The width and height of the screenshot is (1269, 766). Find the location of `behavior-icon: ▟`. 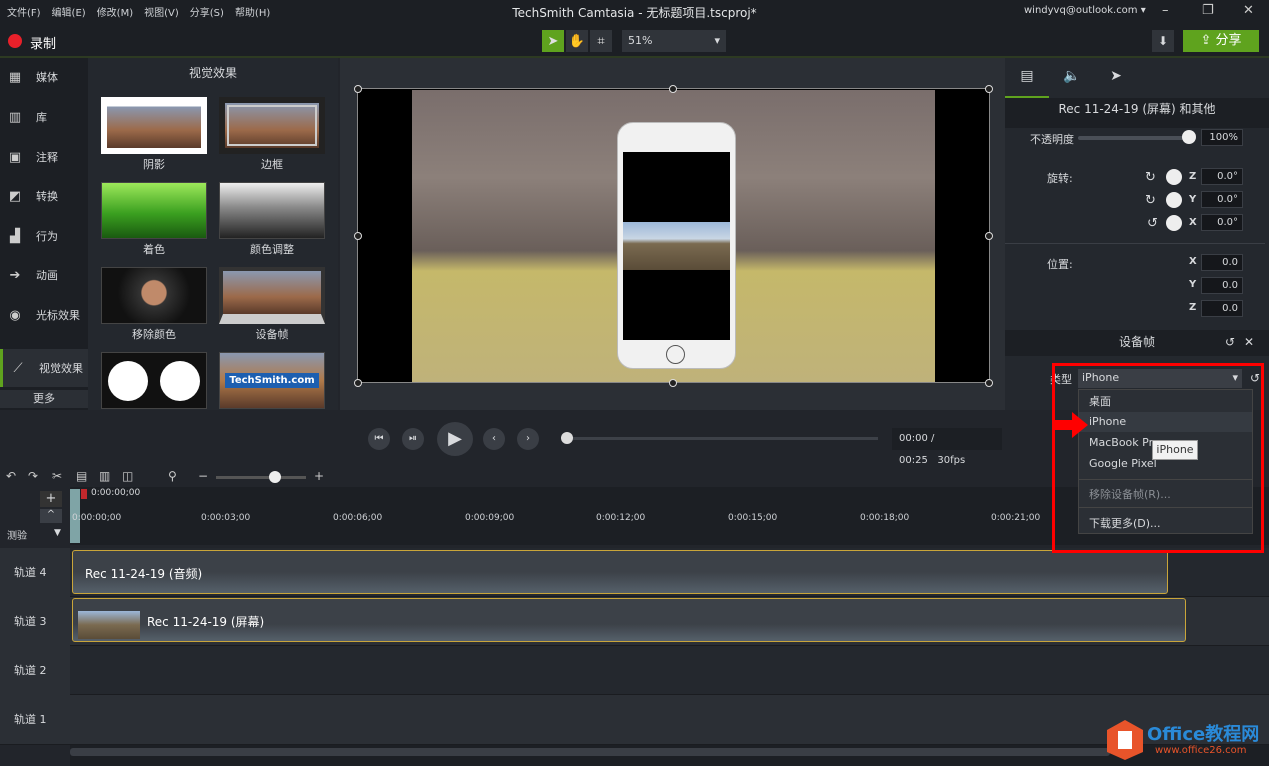

behavior-icon: ▟ is located at coordinates (15, 236).